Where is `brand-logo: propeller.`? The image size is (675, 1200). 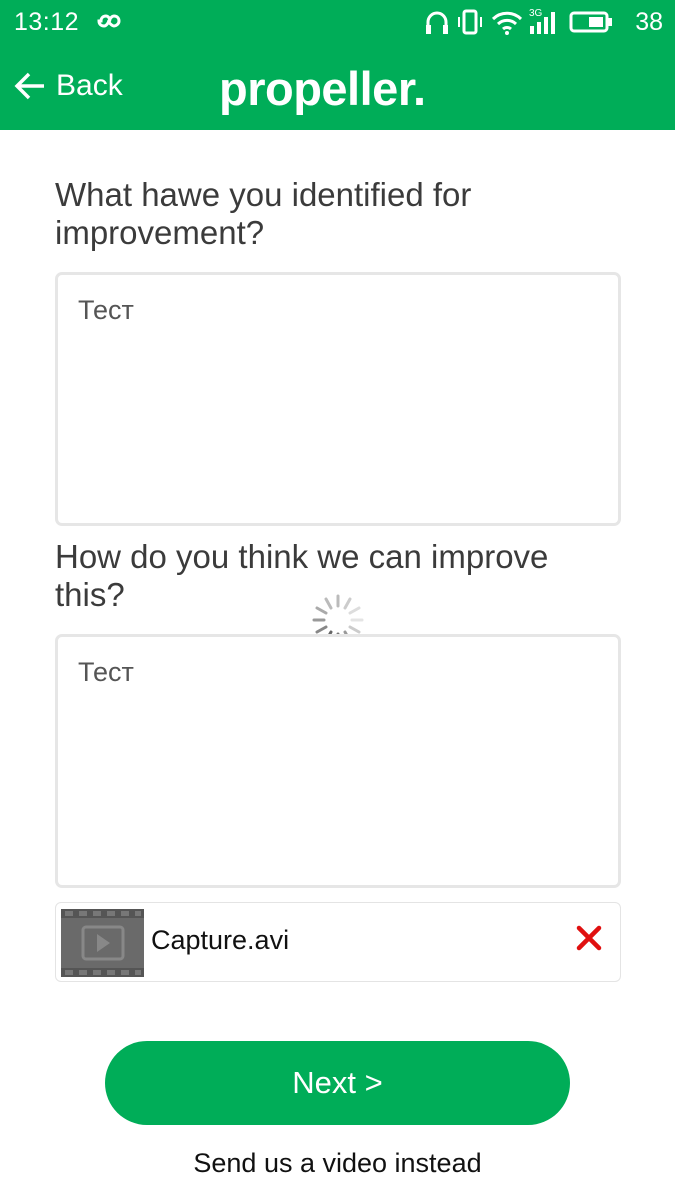 brand-logo: propeller. is located at coordinates (322, 88).